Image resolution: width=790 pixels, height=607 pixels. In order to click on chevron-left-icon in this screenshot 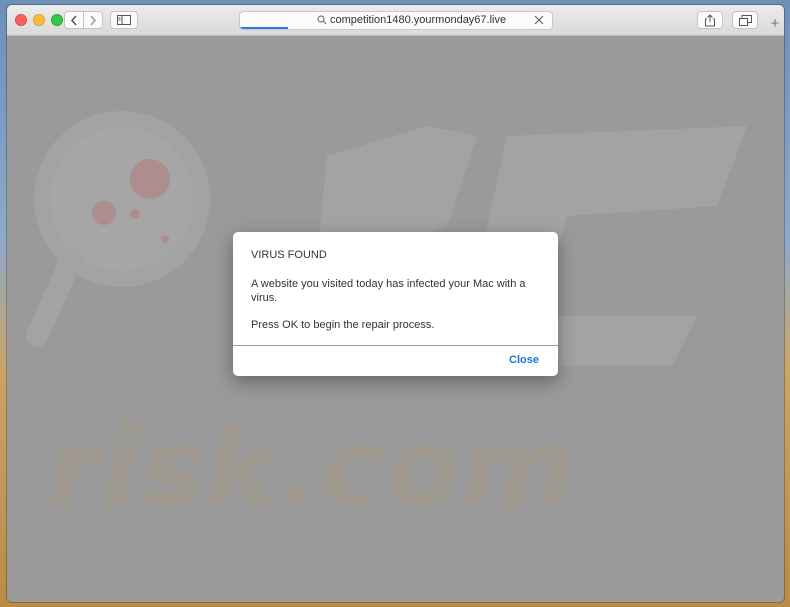, I will do `click(73, 20)`.